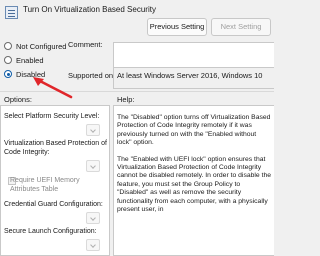 The image size is (320, 256). What do you see at coordinates (93, 166) in the screenshot?
I see `vbp-dropdown` at bounding box center [93, 166].